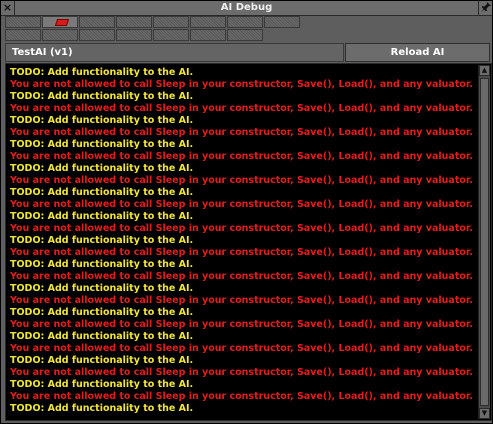  I want to click on close-icon: ×, so click(8, 8).